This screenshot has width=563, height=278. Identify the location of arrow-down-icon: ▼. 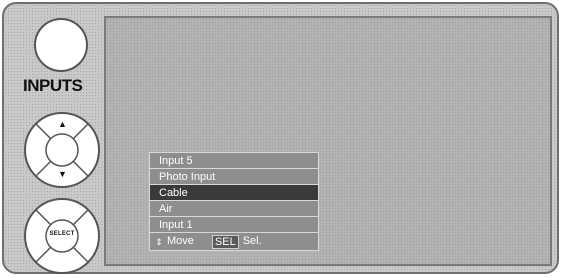
(62, 174).